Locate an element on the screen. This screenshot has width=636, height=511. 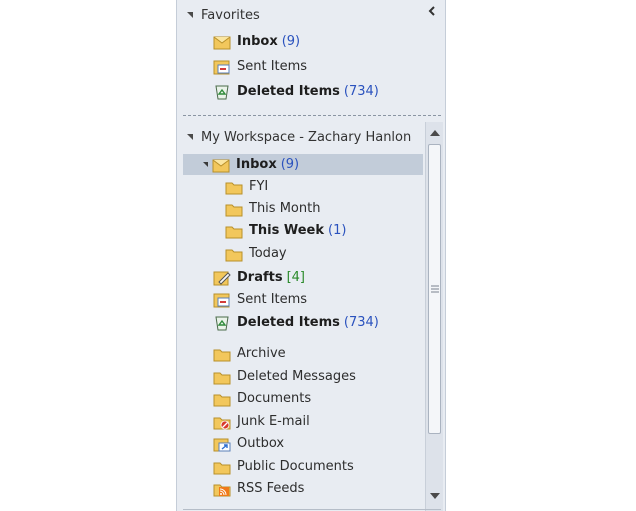
favorites-item-inbox: Inbox (9) is located at coordinates (256, 41).